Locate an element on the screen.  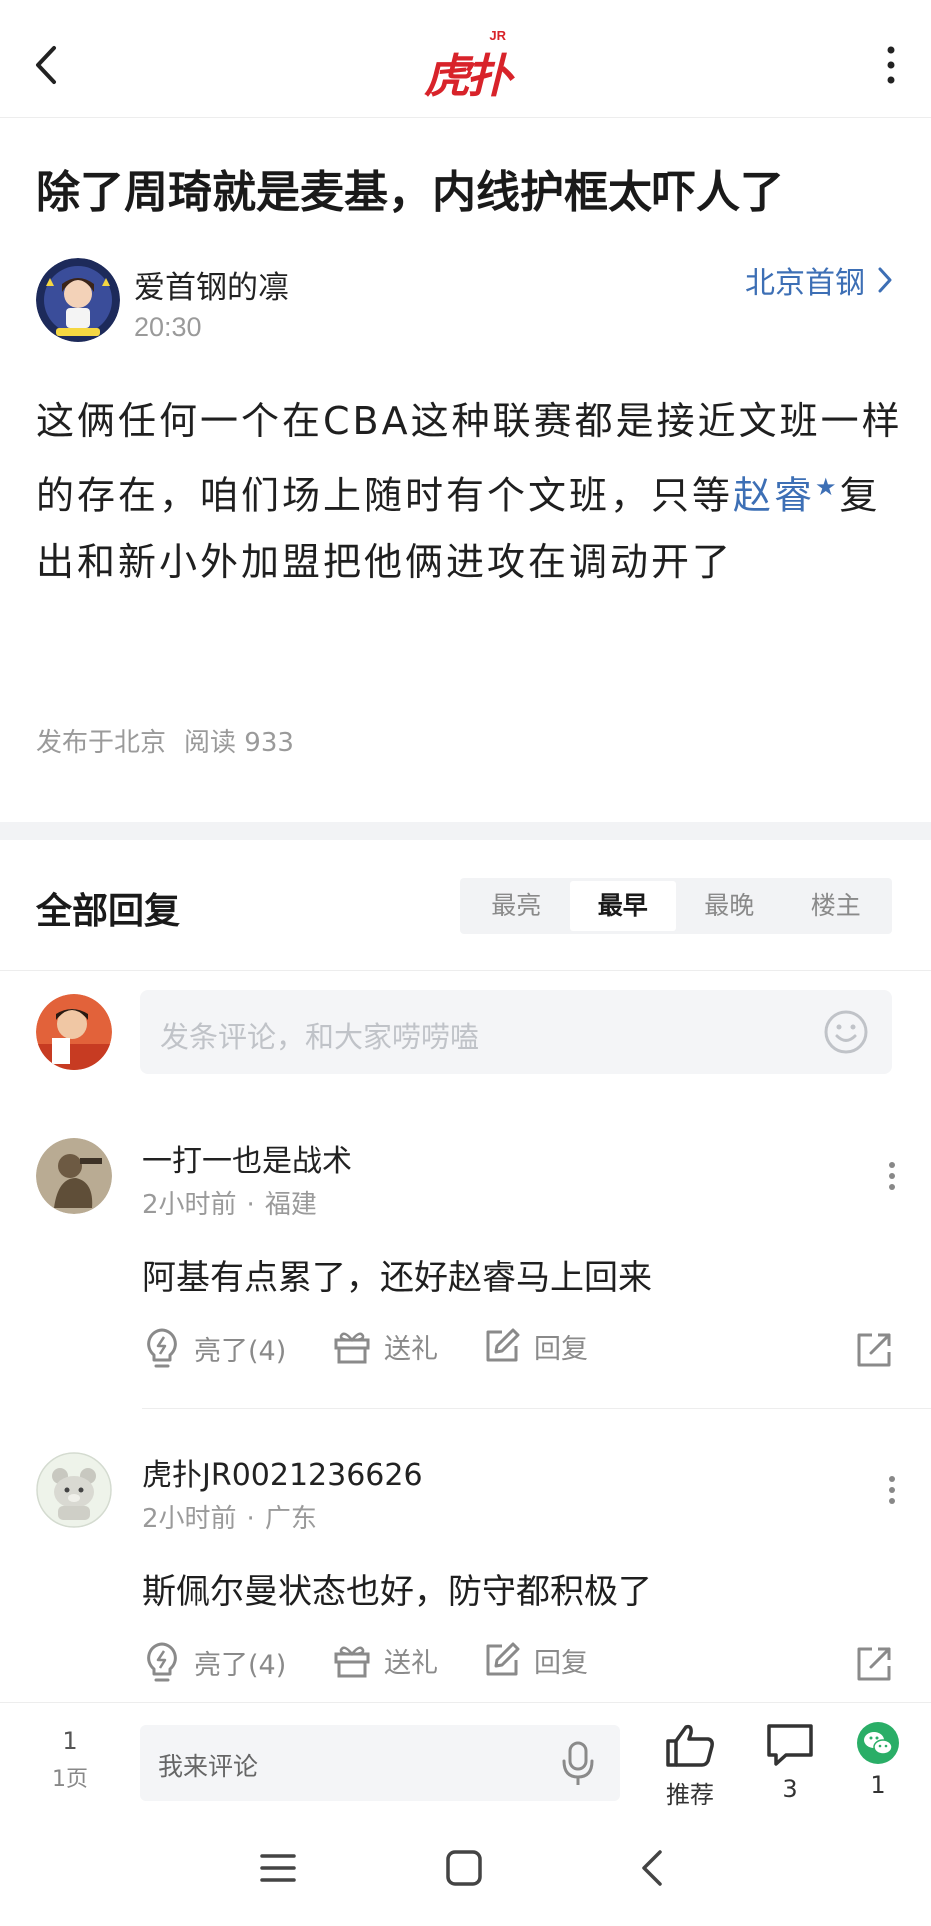
sort-tabs: 最亮 最早 最晚 楼主 is located at coordinates (676, 906).